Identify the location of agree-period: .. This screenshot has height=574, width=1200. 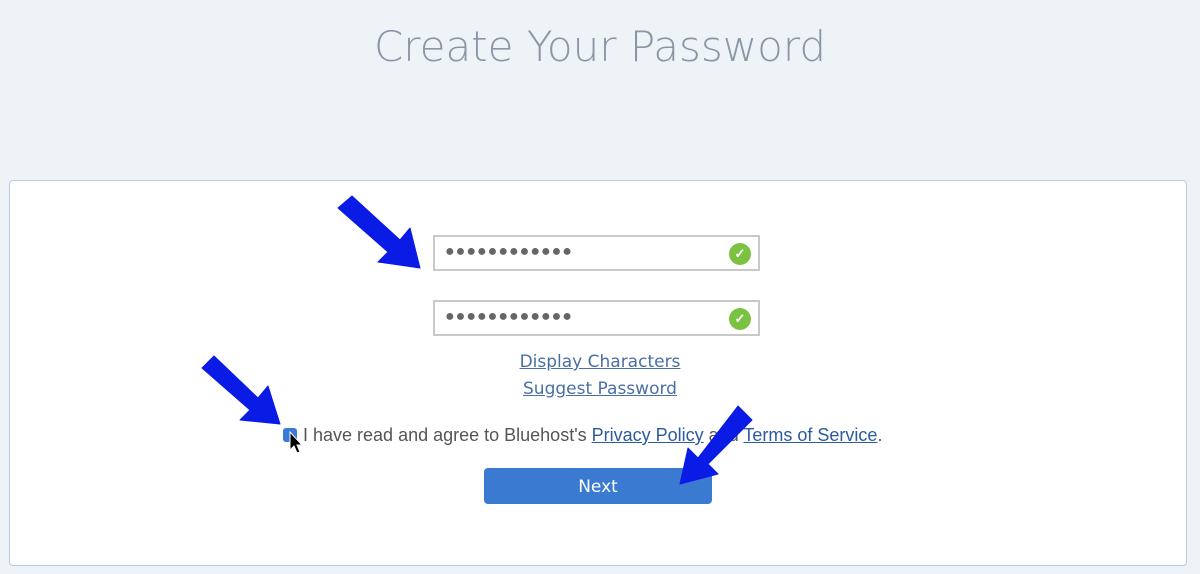
(880, 435).